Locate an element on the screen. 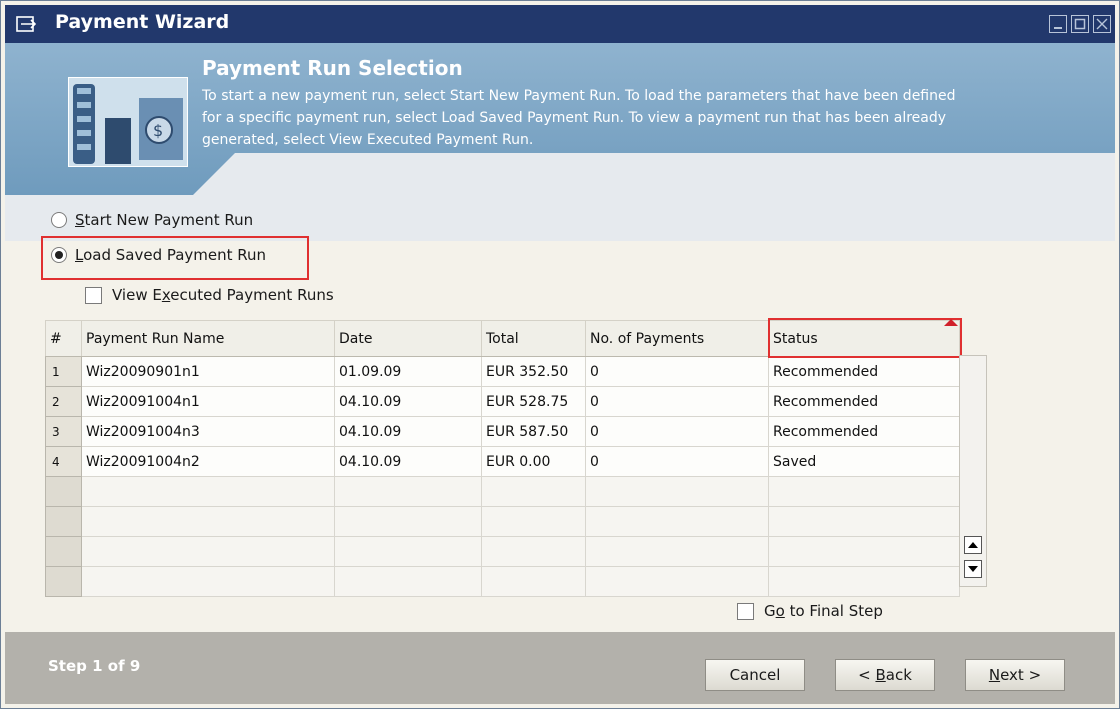 The image size is (1120, 709). col-header-num: # is located at coordinates (63, 338).